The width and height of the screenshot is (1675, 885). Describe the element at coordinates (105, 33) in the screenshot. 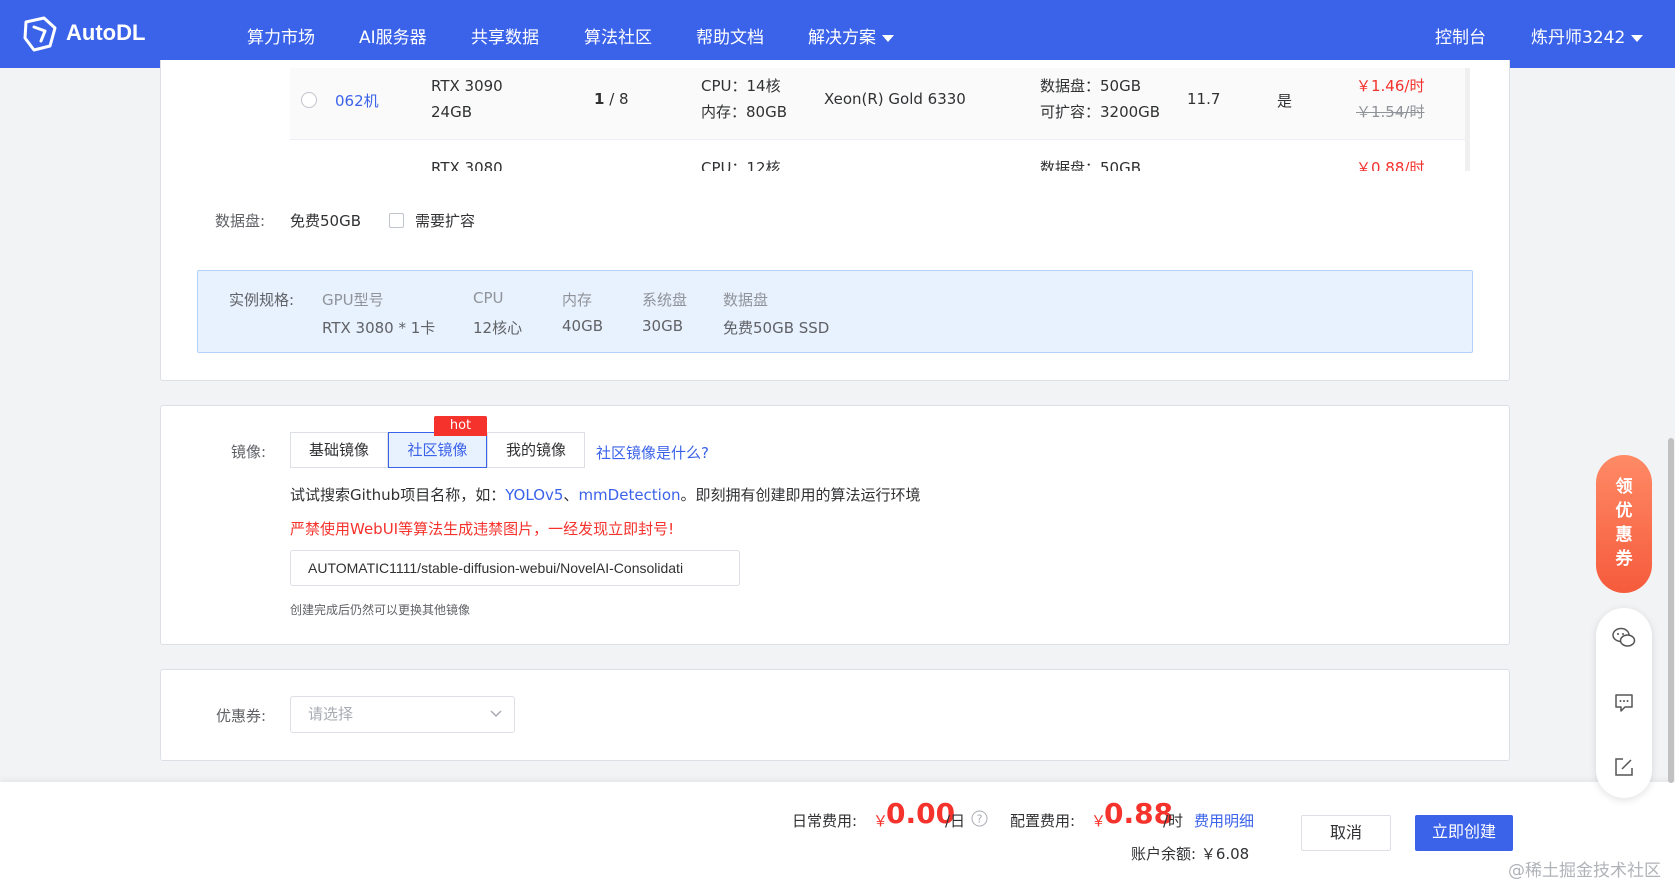

I see `logo-text: AutoDL` at that location.